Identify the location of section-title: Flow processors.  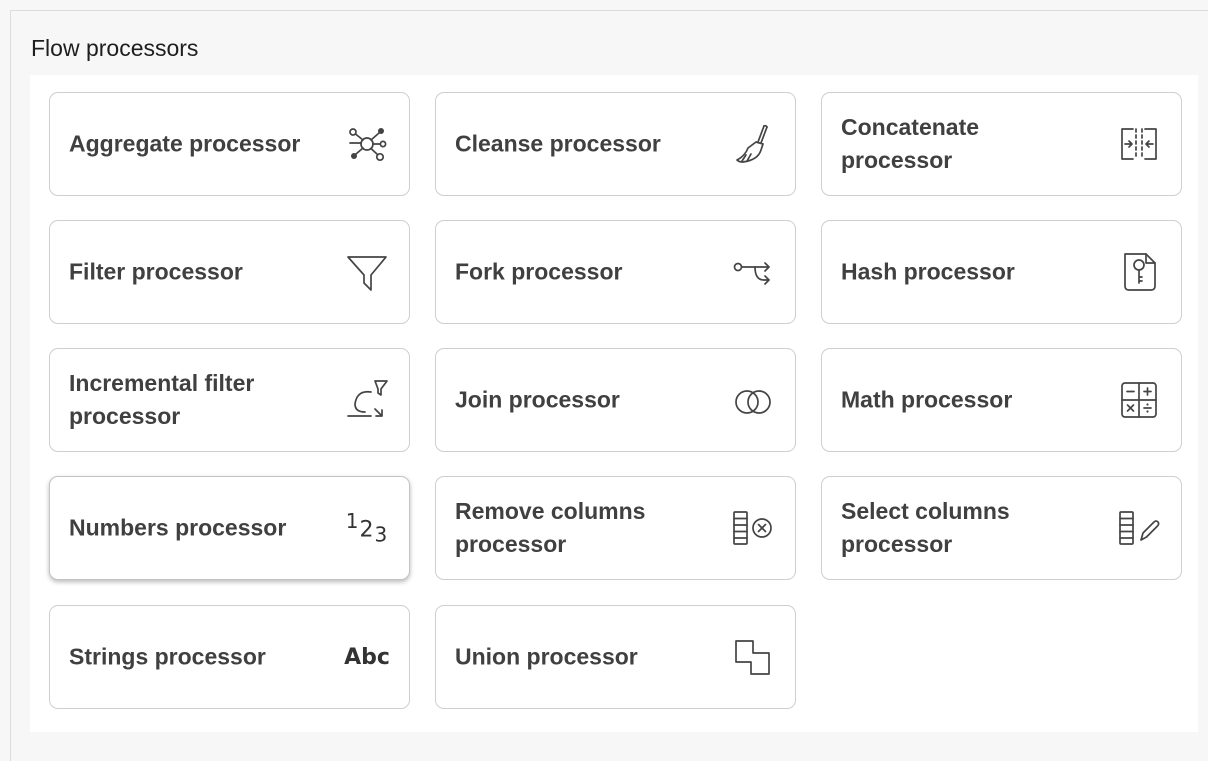
(115, 48).